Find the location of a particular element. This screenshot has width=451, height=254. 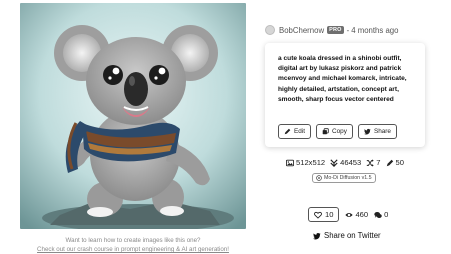

edit-button: Edit is located at coordinates (295, 131).